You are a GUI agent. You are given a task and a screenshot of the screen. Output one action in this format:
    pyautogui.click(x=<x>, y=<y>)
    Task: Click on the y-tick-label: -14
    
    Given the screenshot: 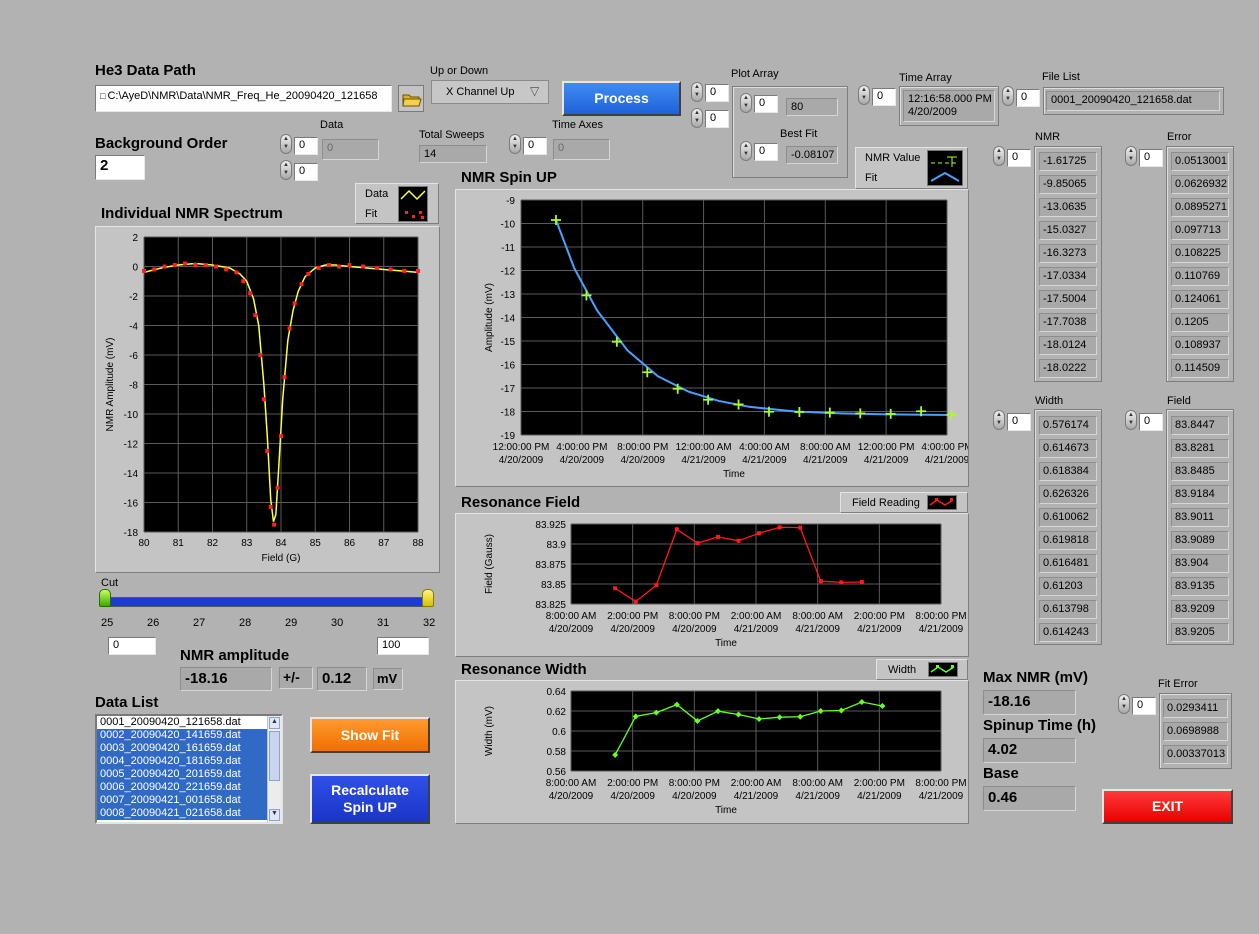 What is the action you would take?
    pyautogui.click(x=508, y=319)
    